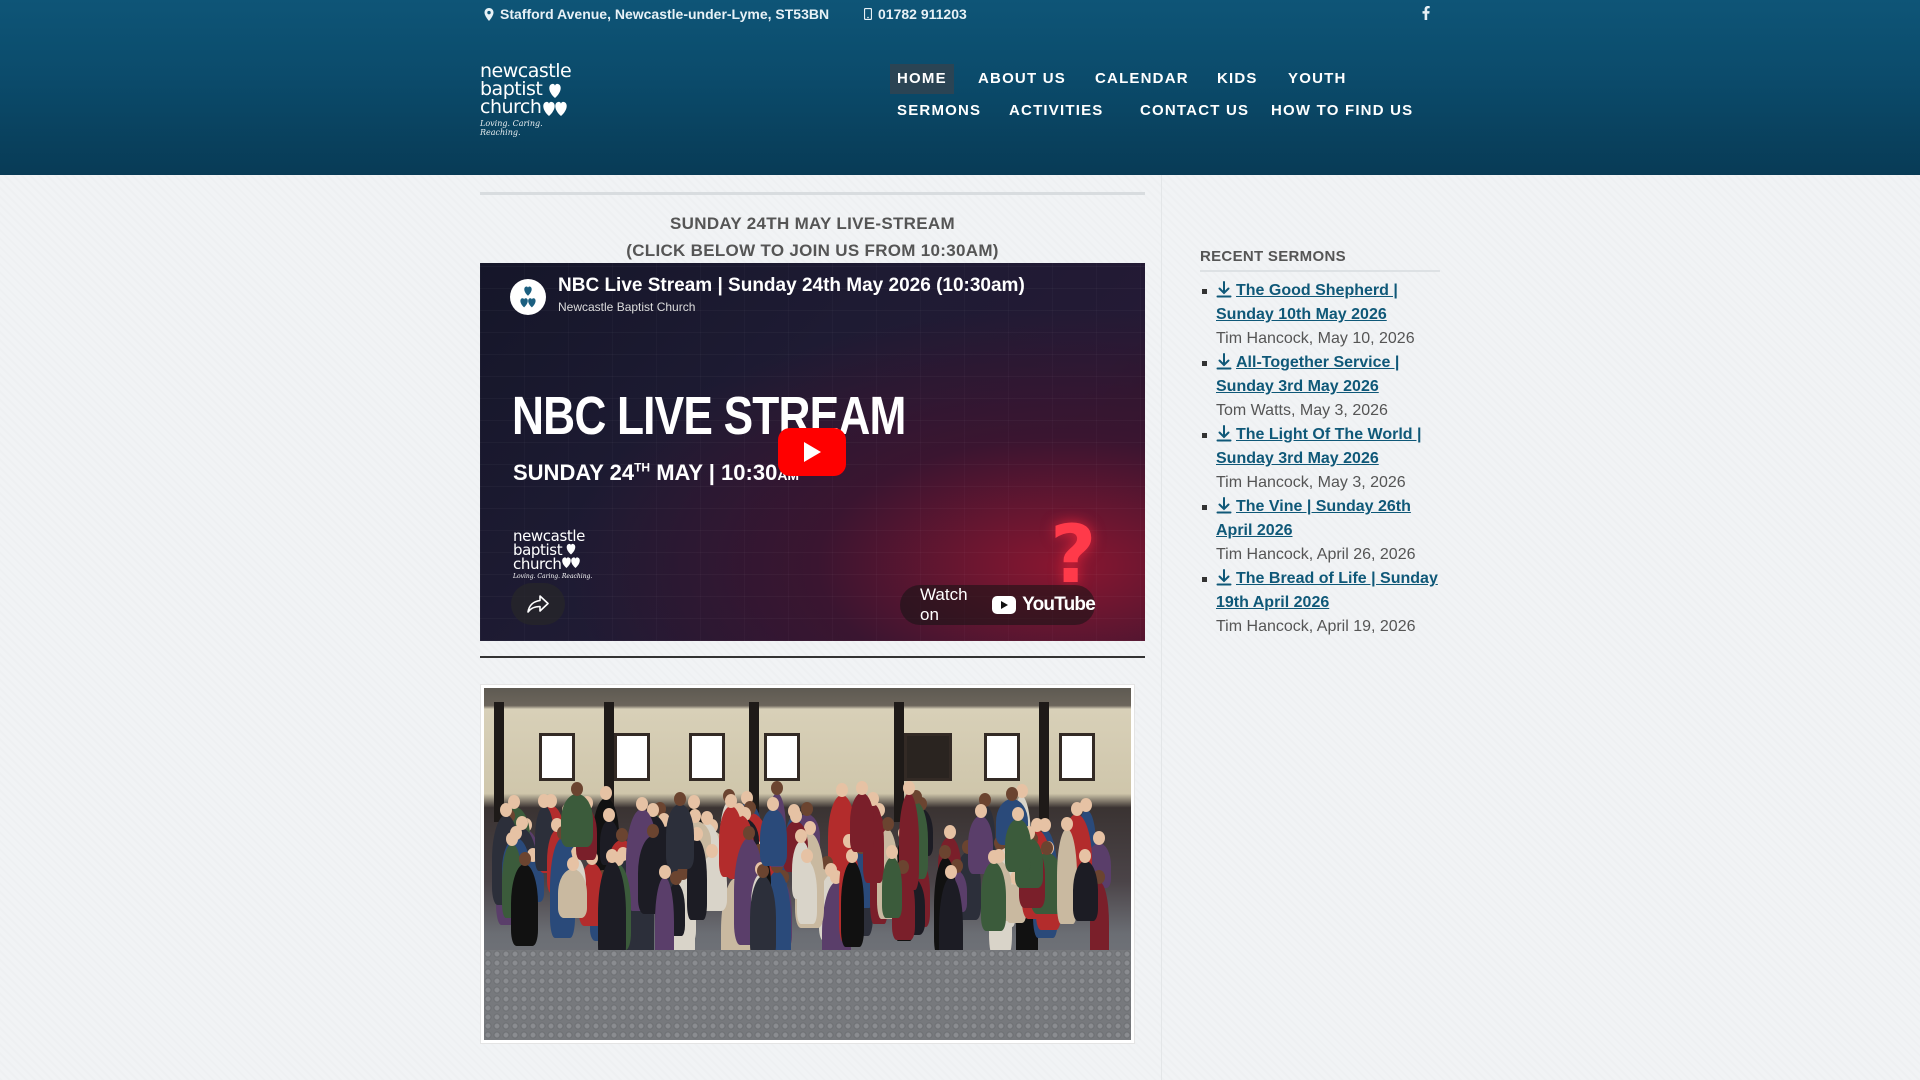 This screenshot has width=1920, height=1080. Describe the element at coordinates (1194, 111) in the screenshot. I see `nav-contact-us: CONTACT US` at that location.